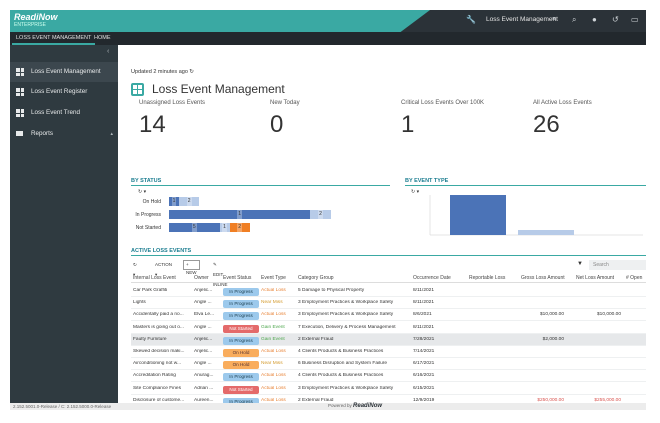 The width and height of the screenshot is (660, 423). What do you see at coordinates (191, 72) in the screenshot?
I see `refresh-icon: ↻` at bounding box center [191, 72].